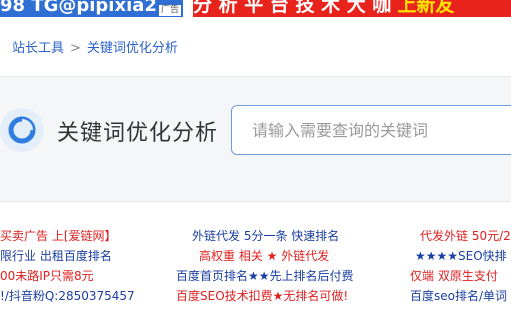 The height and width of the screenshot is (319, 511). What do you see at coordinates (38, 48) in the screenshot?
I see `breadcrumb-home-link: 站长工具` at bounding box center [38, 48].